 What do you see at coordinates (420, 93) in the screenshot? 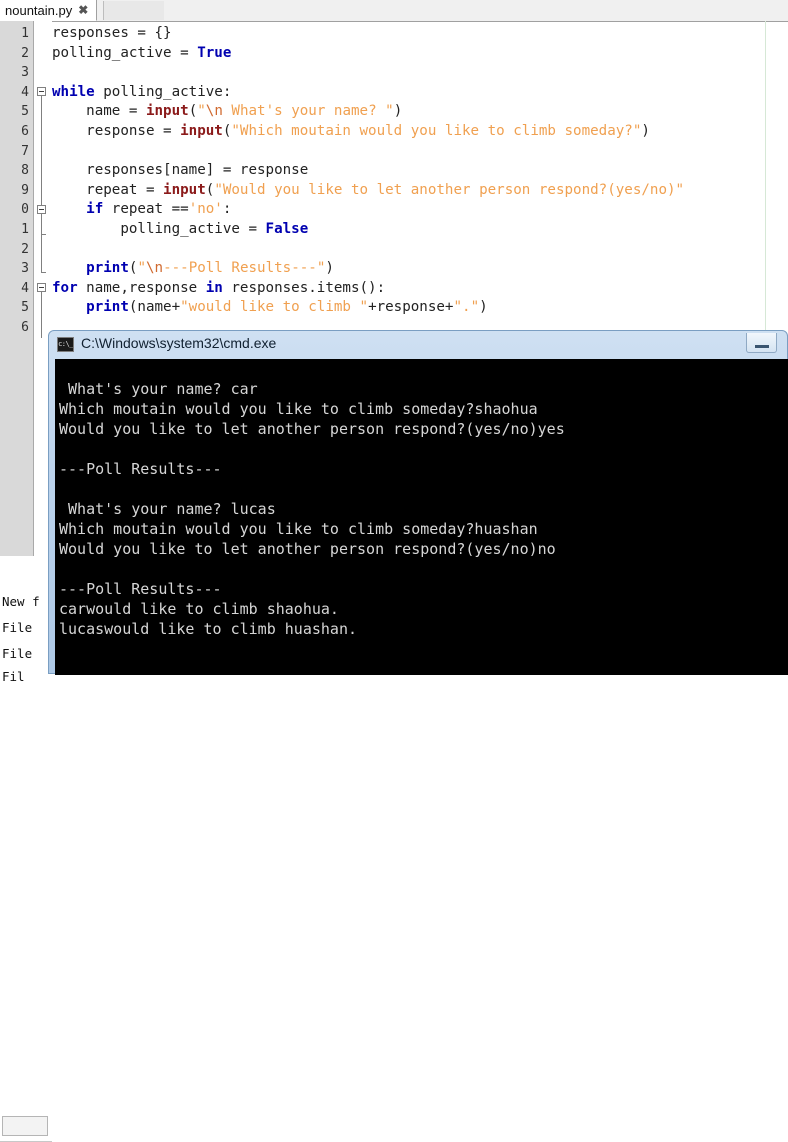
I see `code-line: while polling_active:` at bounding box center [420, 93].